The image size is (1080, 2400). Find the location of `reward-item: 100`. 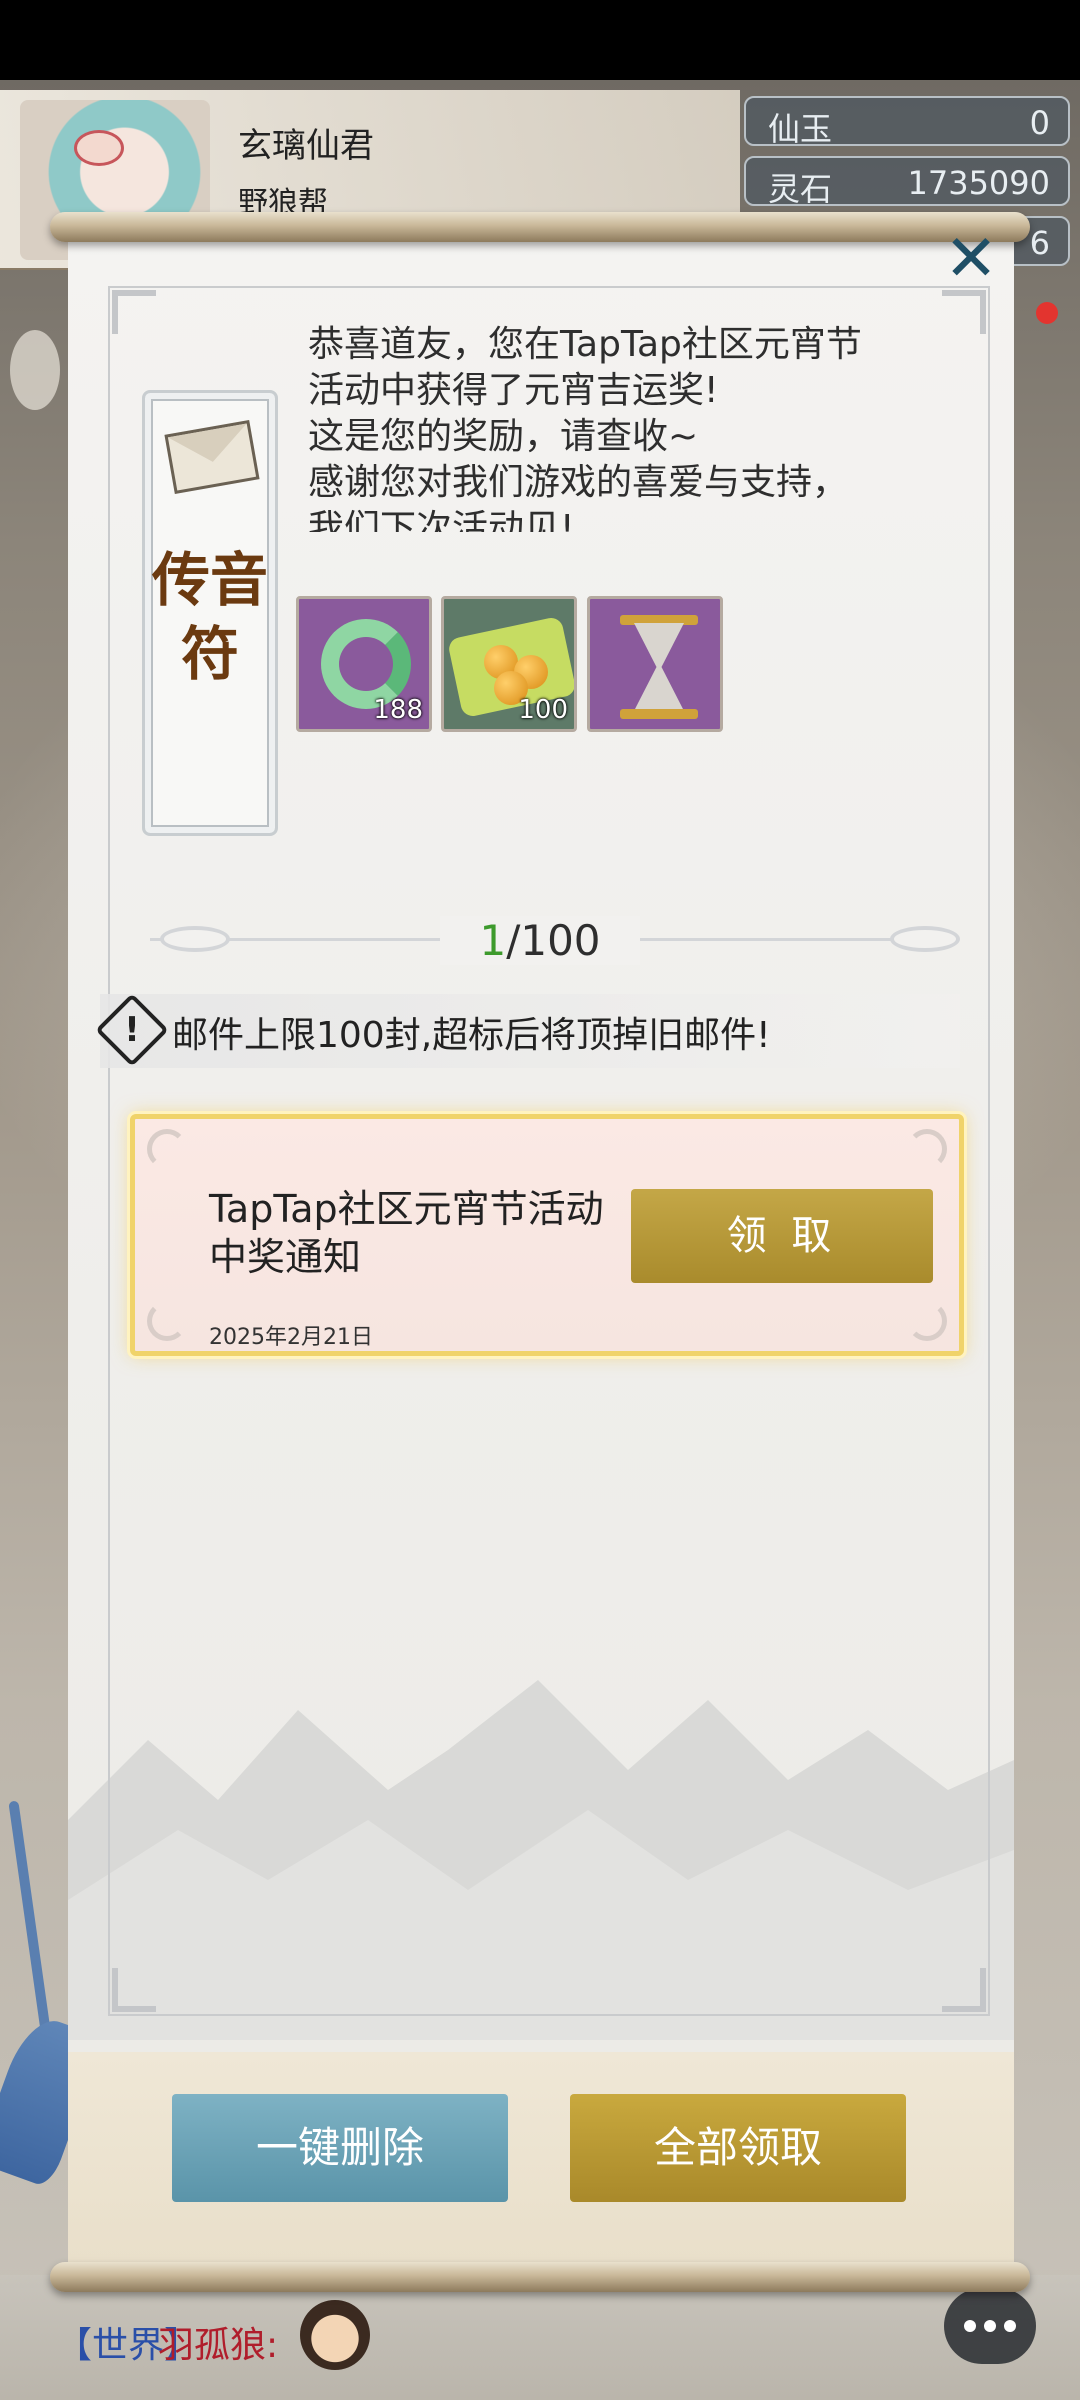

reward-item: 100 is located at coordinates (509, 664).